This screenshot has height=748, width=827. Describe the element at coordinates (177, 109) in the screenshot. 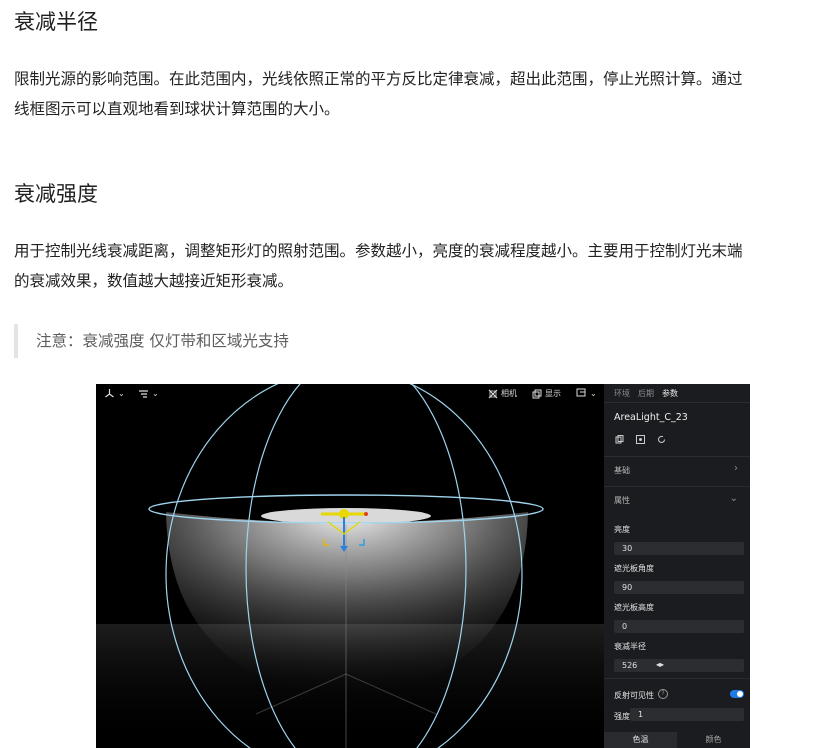

I see `paragraph-line: 线框图示可以直观地看到球状计算范围的大小。` at that location.